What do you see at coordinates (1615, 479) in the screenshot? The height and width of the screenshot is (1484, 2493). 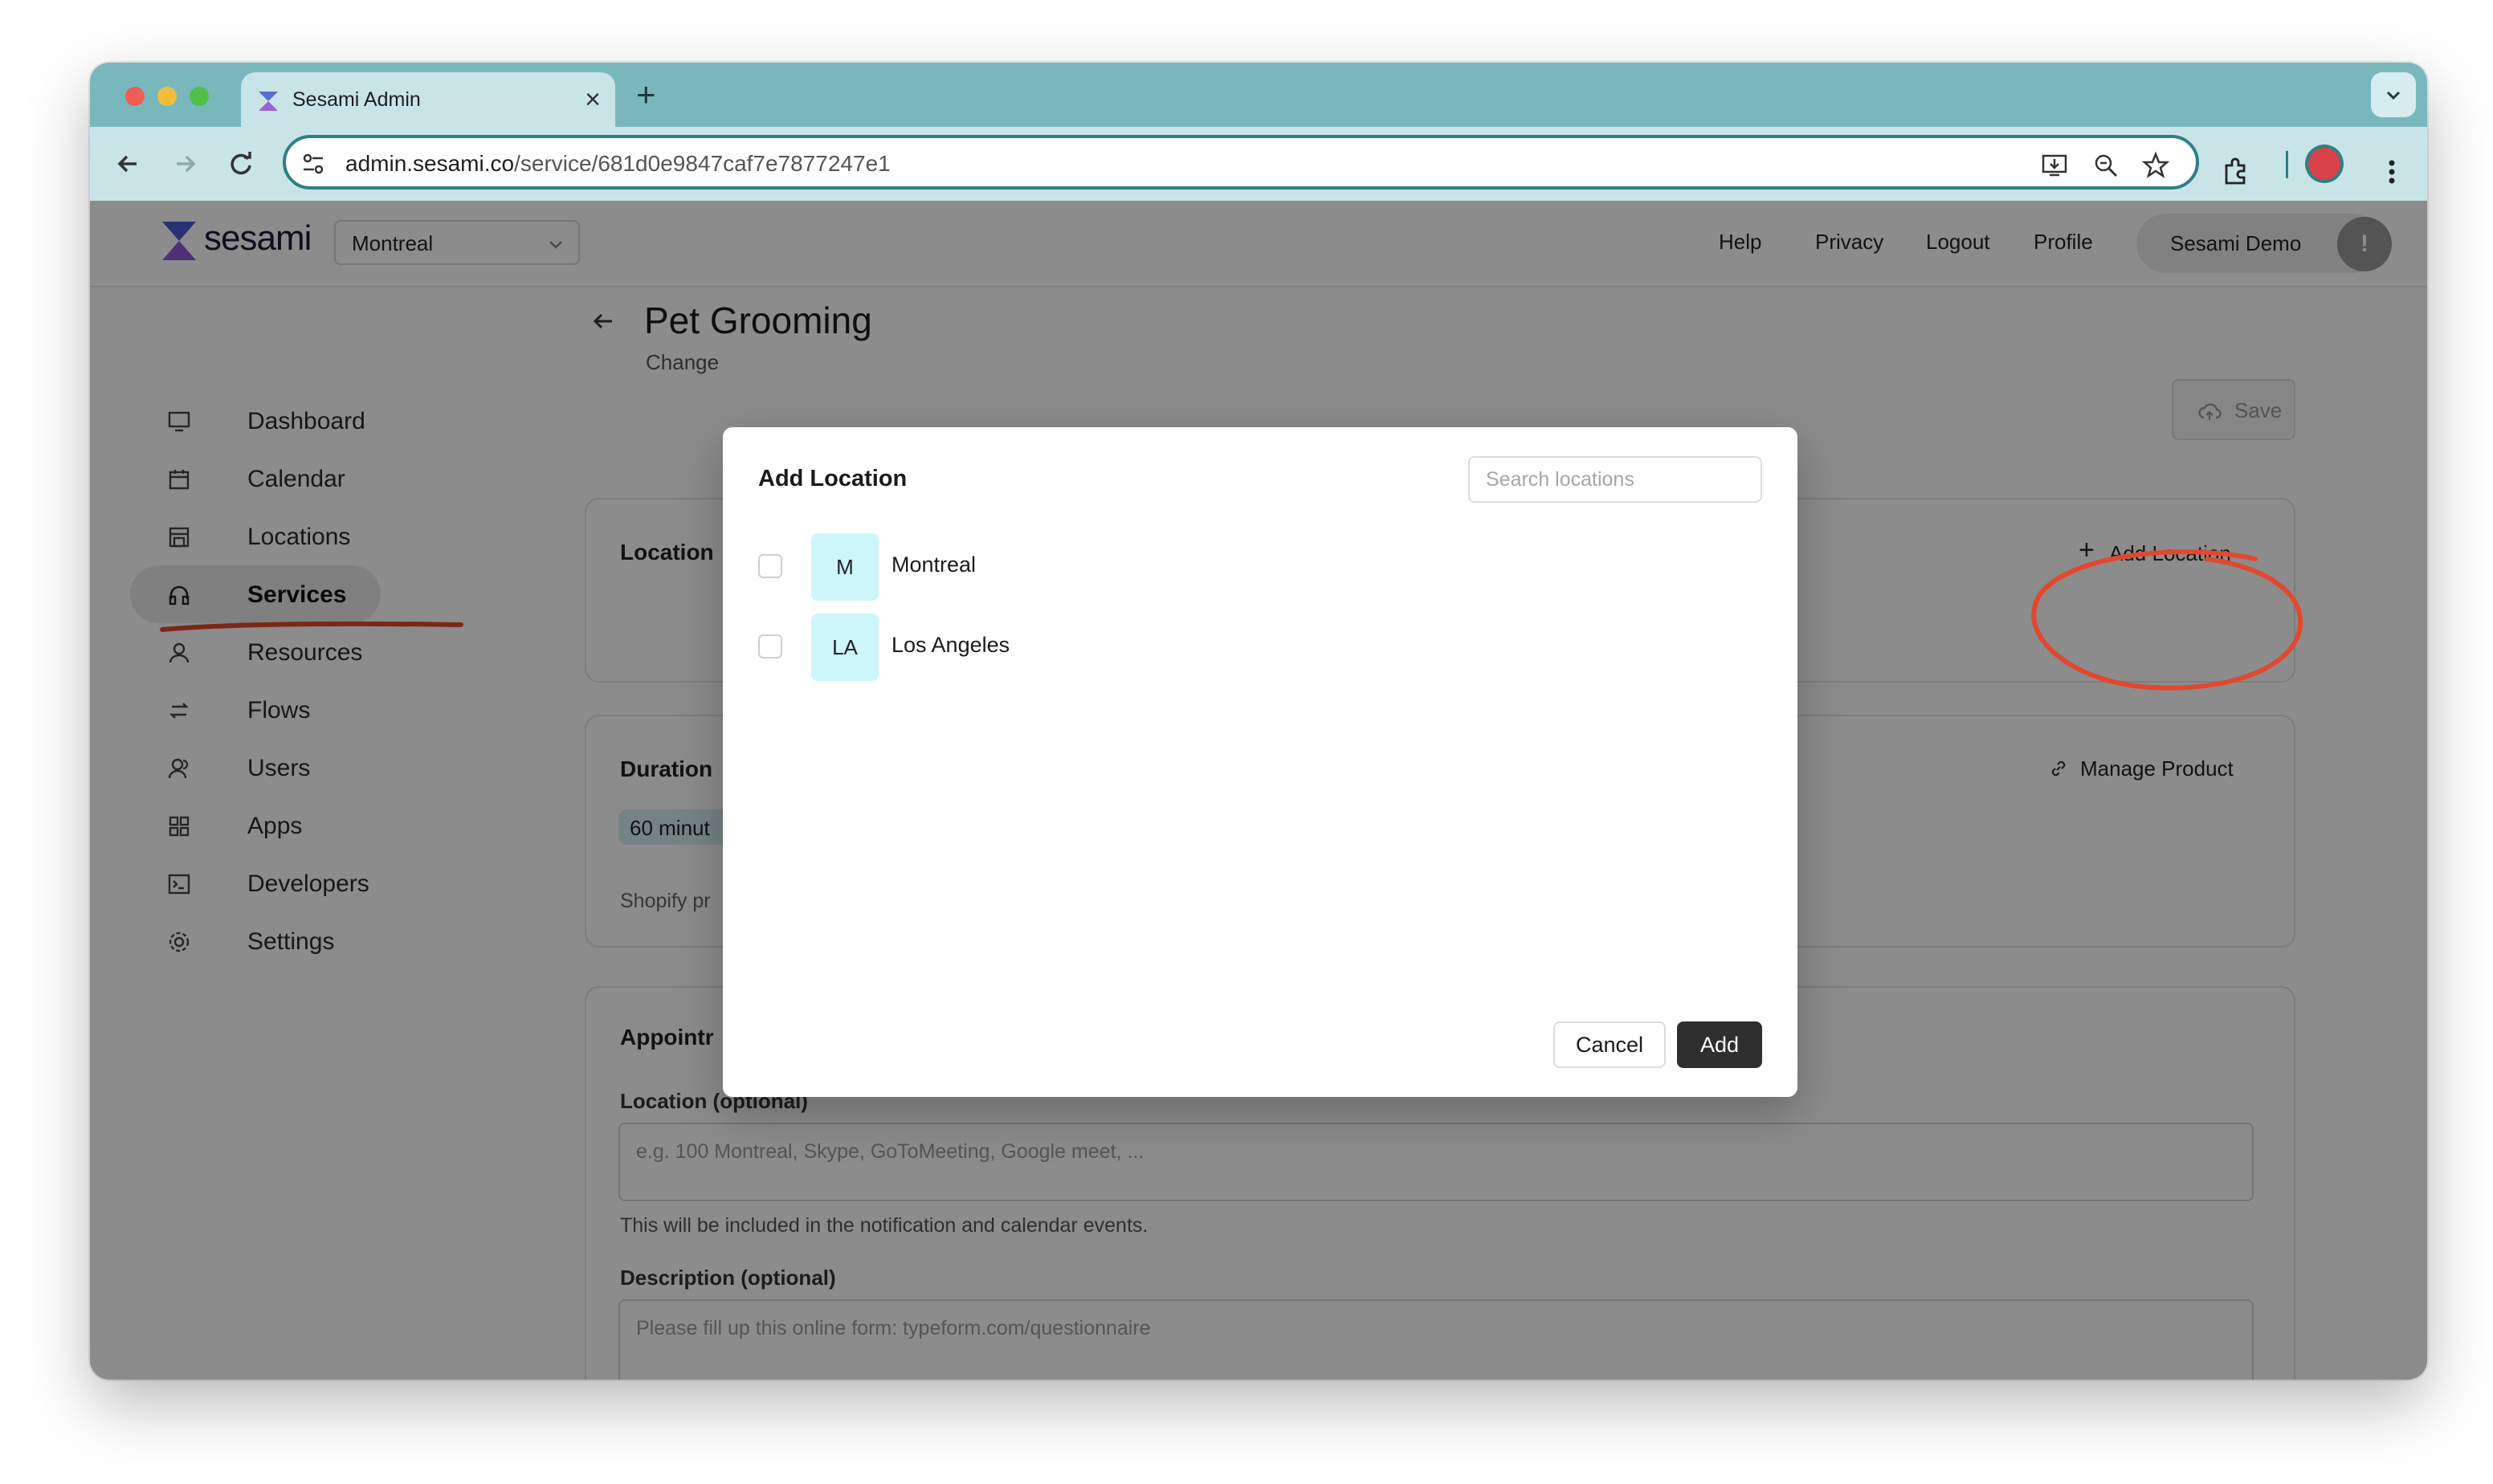 I see `search-locations-input` at bounding box center [1615, 479].